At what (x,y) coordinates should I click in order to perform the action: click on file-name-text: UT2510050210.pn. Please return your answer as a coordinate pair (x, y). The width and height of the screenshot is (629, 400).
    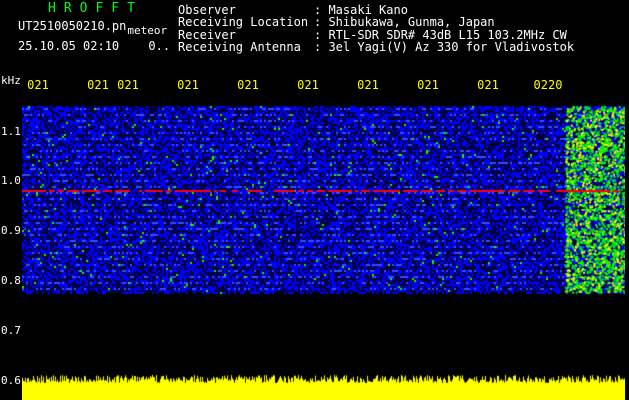
    Looking at the image, I should click on (72, 26).